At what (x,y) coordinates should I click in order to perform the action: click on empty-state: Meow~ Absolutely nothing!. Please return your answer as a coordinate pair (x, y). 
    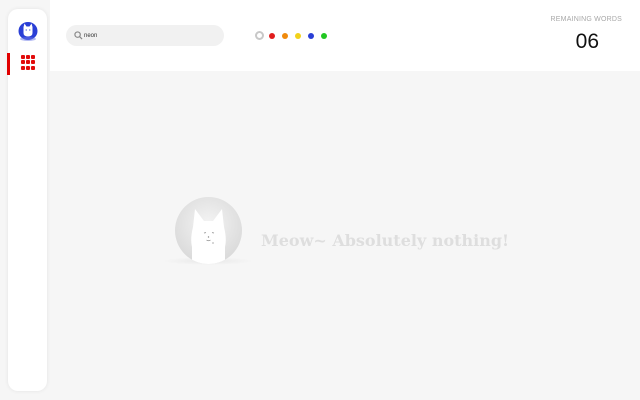
    Looking at the image, I should click on (352, 232).